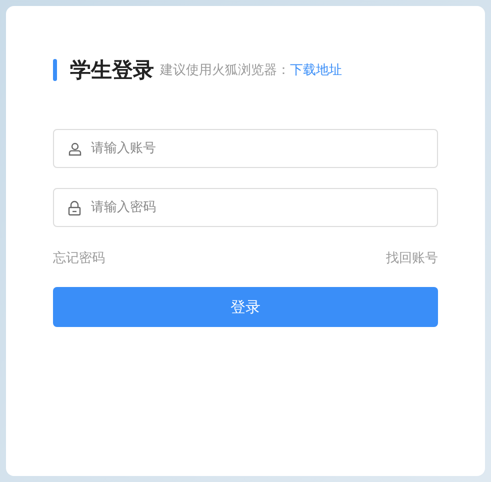 This screenshot has width=491, height=482. What do you see at coordinates (316, 70) in the screenshot?
I see `download-link: 下载地址` at bounding box center [316, 70].